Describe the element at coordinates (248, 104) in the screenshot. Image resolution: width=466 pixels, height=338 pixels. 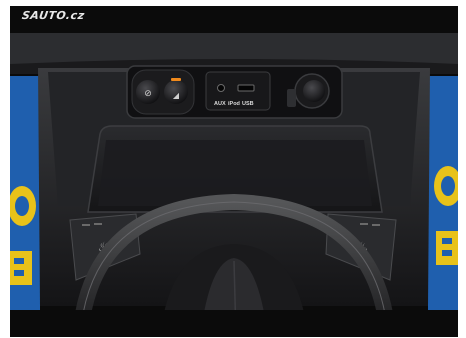
I see `usb-label: USB` at that location.